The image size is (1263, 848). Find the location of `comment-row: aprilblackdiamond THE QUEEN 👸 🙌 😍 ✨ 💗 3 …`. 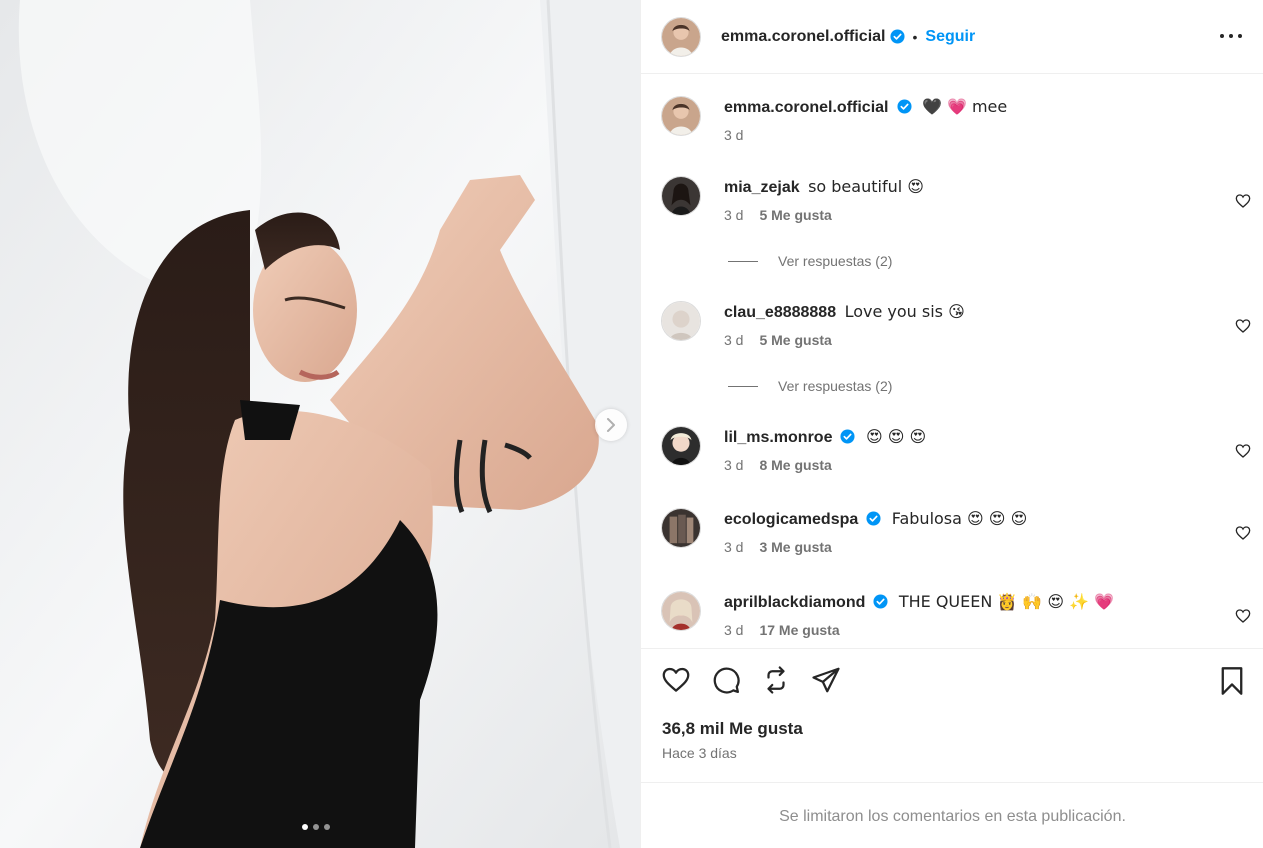

comment-row: aprilblackdiamond THE QUEEN 👸 🙌 😍 ✨ 💗 3 … is located at coordinates (956, 619).